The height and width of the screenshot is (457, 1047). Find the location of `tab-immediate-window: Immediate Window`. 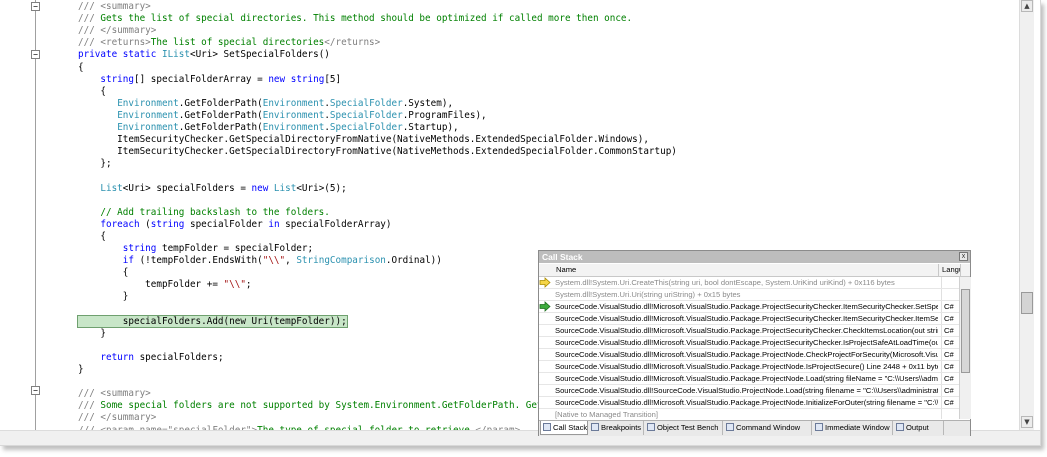

tab-immediate-window: Immediate Window is located at coordinates (853, 428).